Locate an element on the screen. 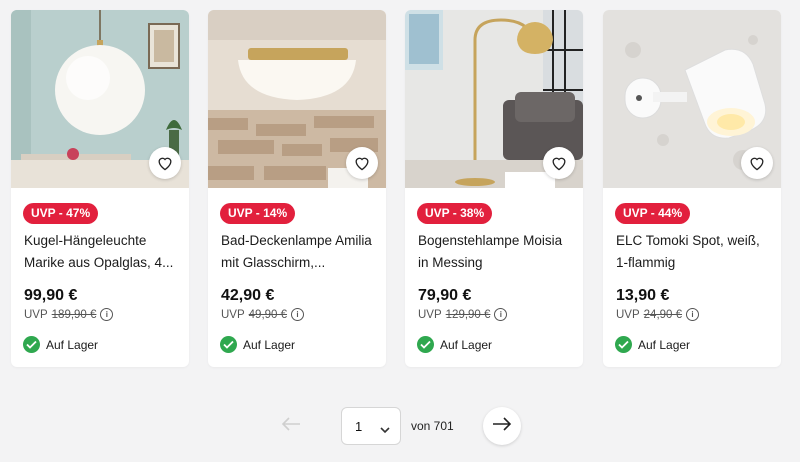  uvp-price: 24,90 € is located at coordinates (663, 314).